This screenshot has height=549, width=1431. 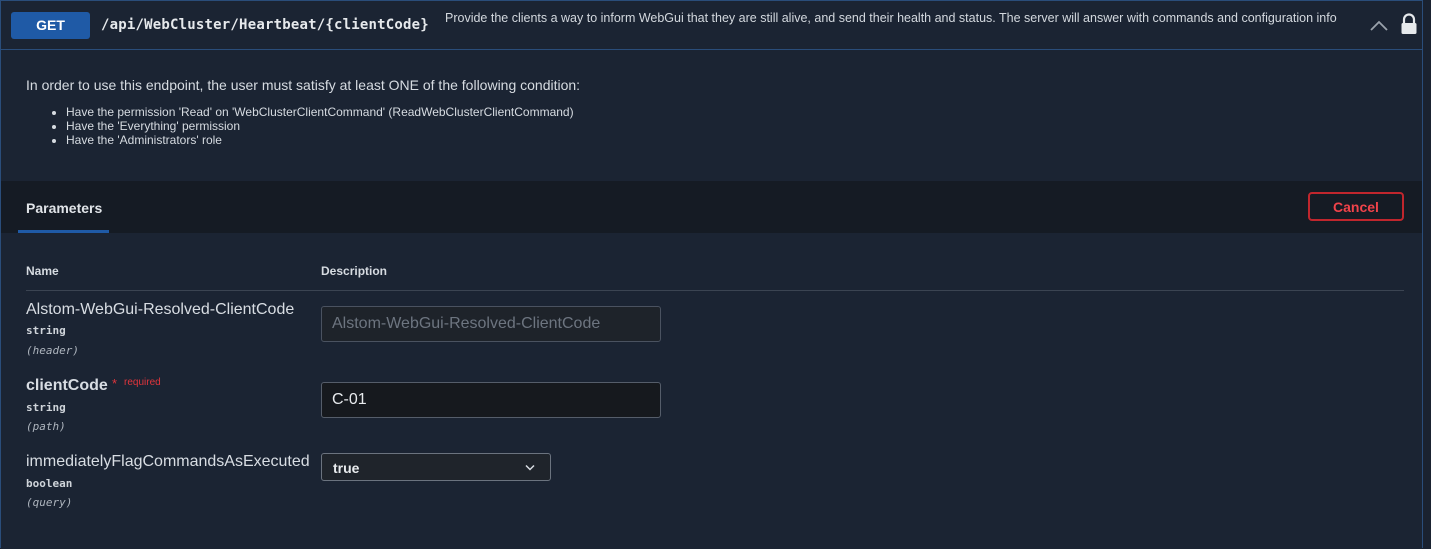 What do you see at coordinates (436, 467) in the screenshot?
I see `flag-commands-select: true` at bounding box center [436, 467].